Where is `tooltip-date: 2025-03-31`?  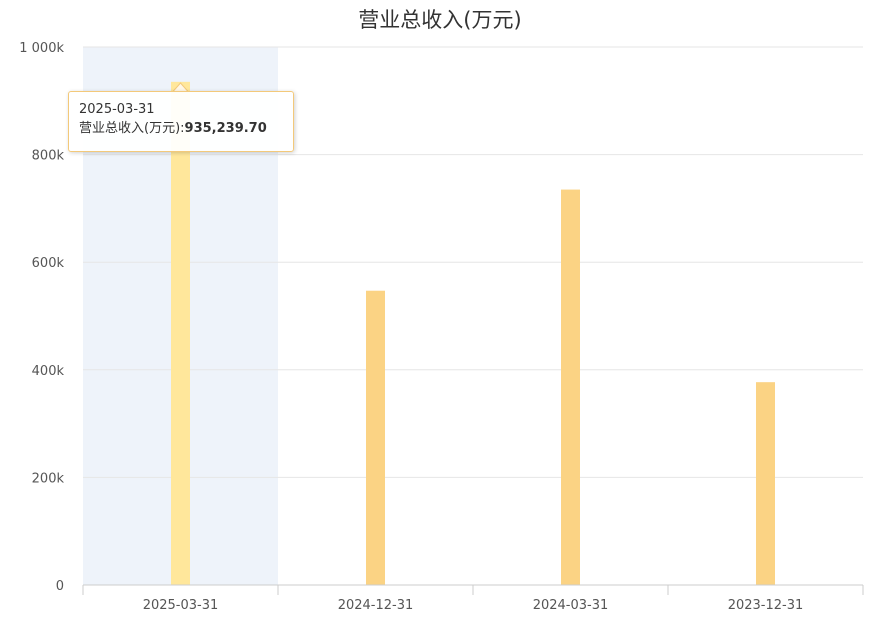
tooltip-date: 2025-03-31 is located at coordinates (117, 109).